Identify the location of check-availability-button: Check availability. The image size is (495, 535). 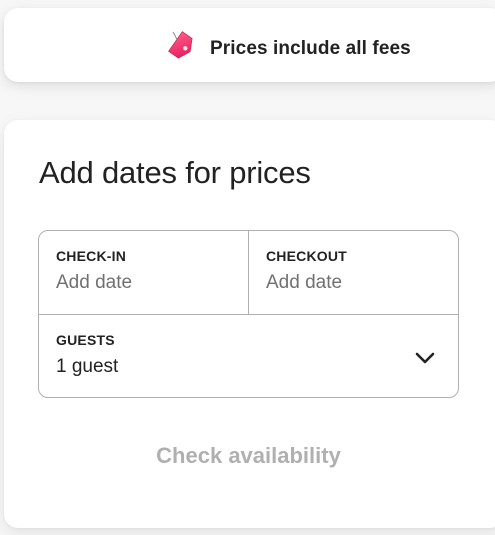
(248, 456).